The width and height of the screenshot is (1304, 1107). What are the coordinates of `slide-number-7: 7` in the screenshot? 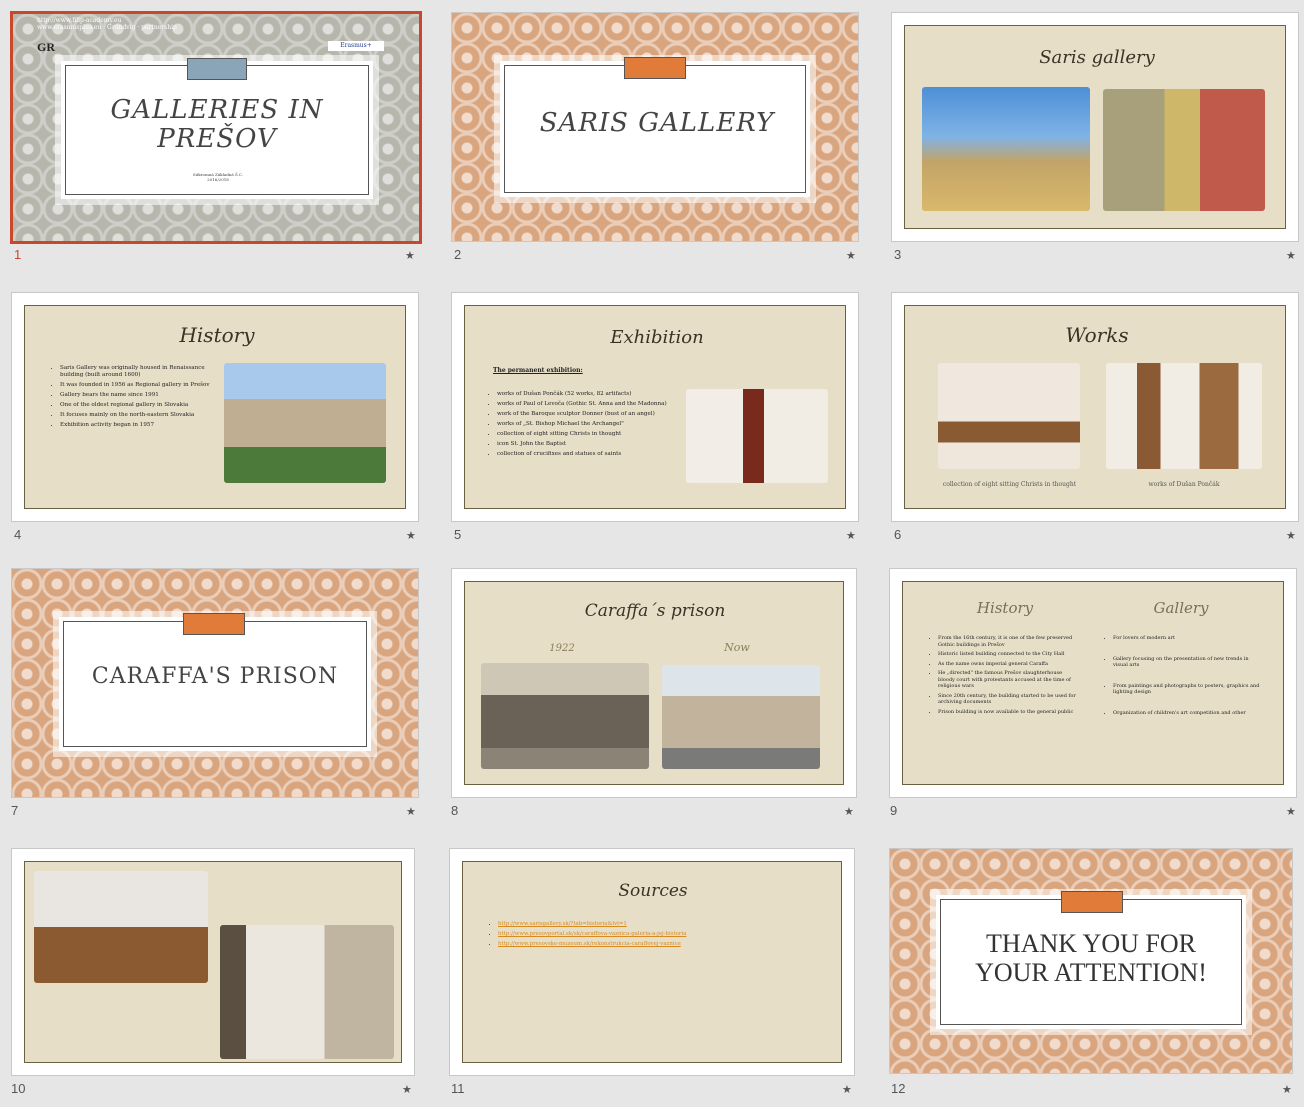 It's located at (15, 810).